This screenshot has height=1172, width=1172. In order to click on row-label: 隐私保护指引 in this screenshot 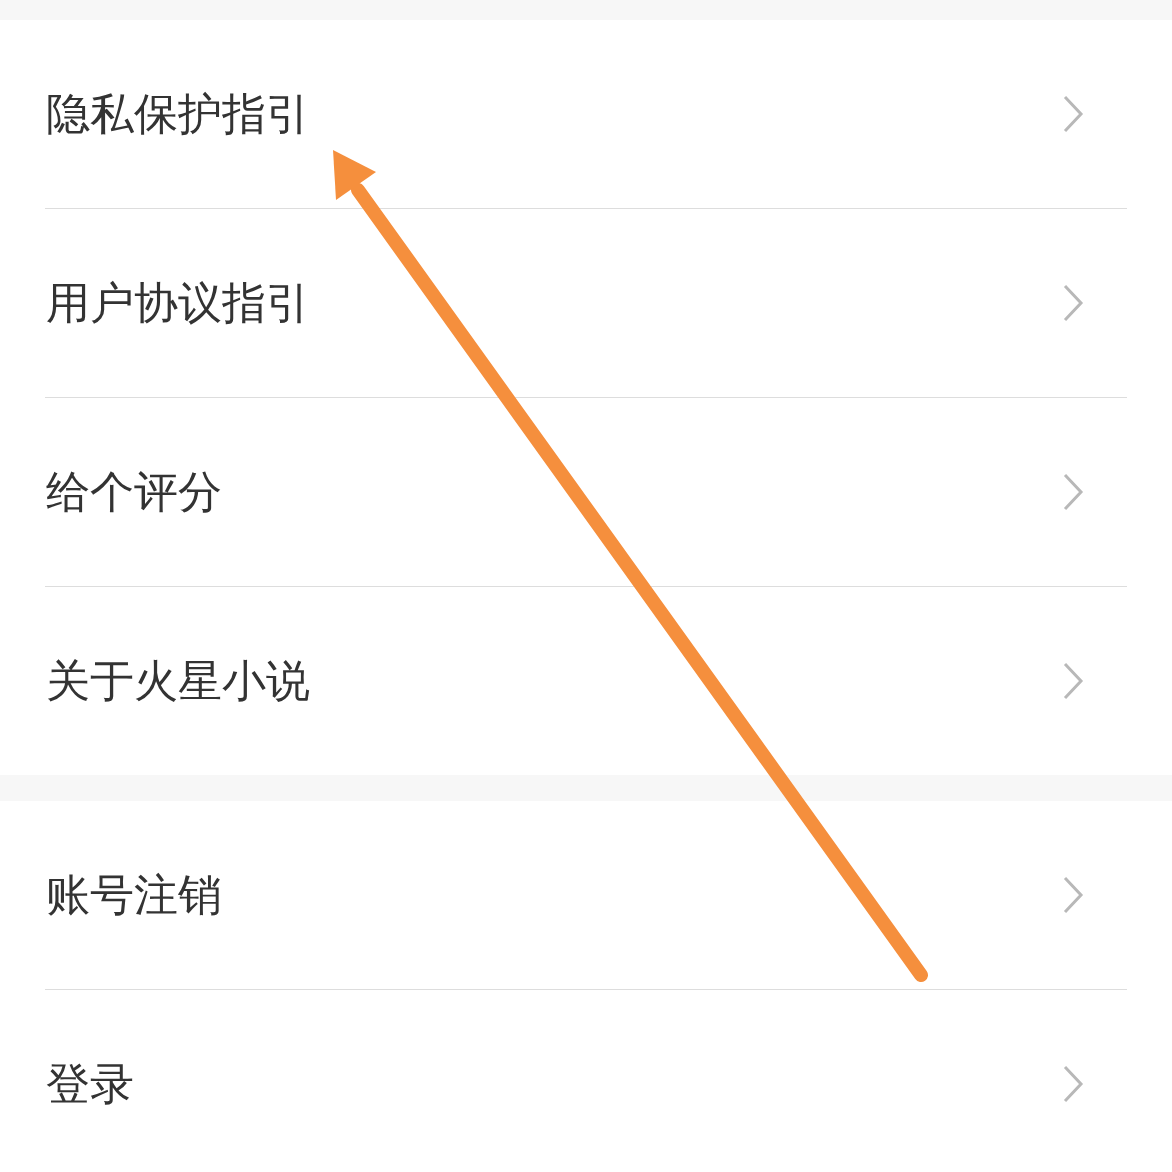, I will do `click(178, 114)`.